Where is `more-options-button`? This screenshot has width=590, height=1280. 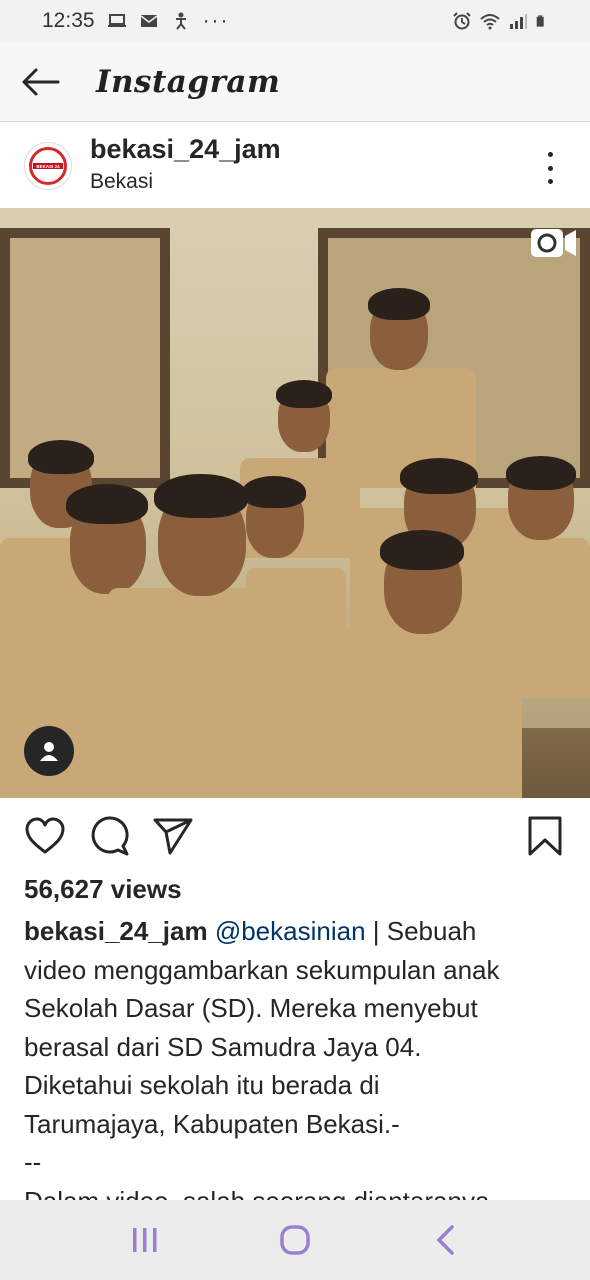
more-options-button is located at coordinates (550, 168).